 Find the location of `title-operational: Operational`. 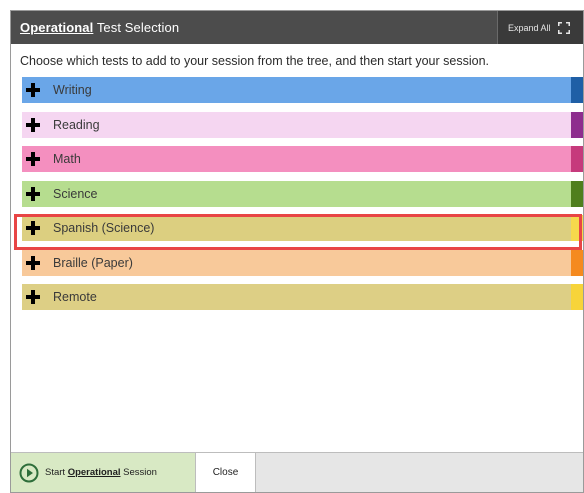

title-operational: Operational is located at coordinates (57, 27).